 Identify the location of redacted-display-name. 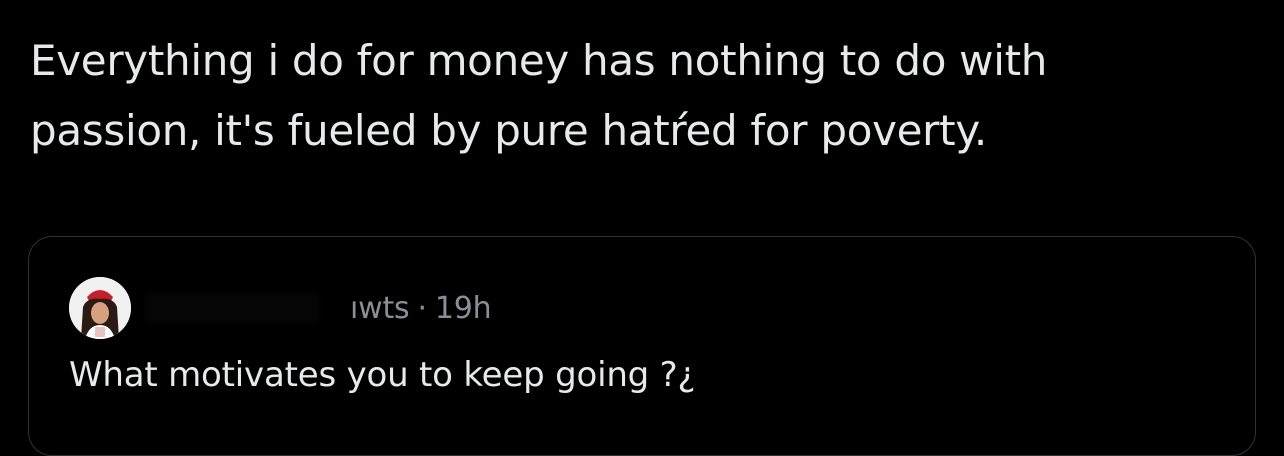
(232, 308).